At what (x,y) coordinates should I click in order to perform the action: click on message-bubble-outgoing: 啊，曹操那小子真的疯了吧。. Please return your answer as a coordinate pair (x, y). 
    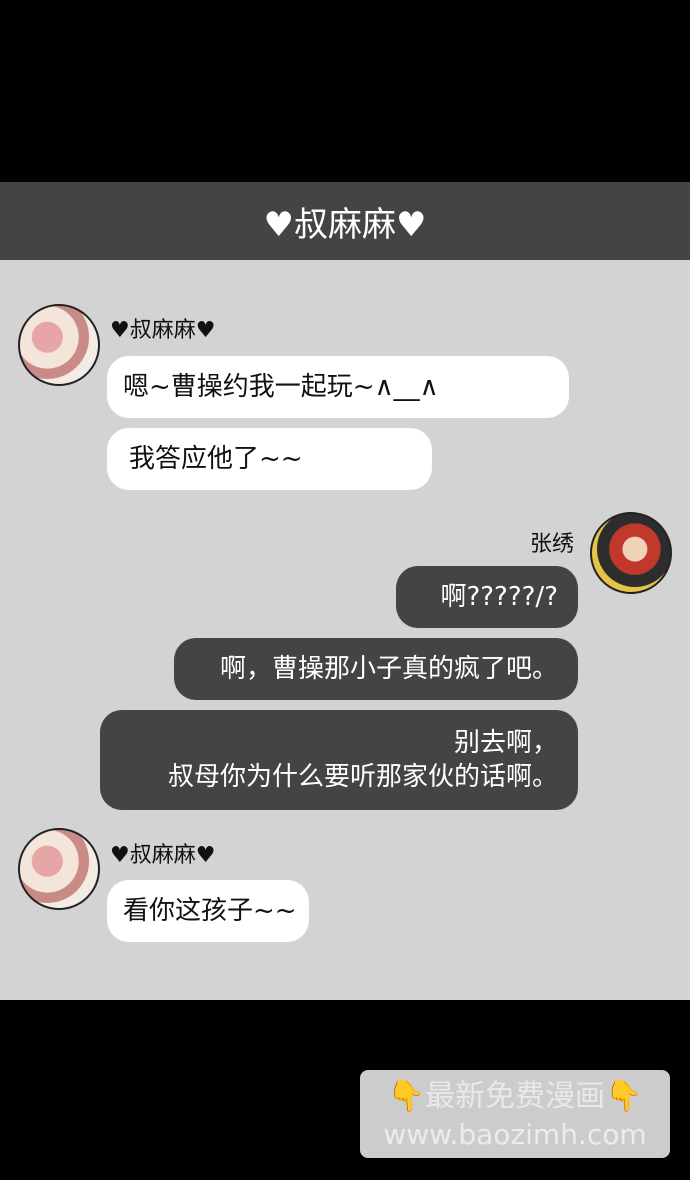
    Looking at the image, I should click on (376, 669).